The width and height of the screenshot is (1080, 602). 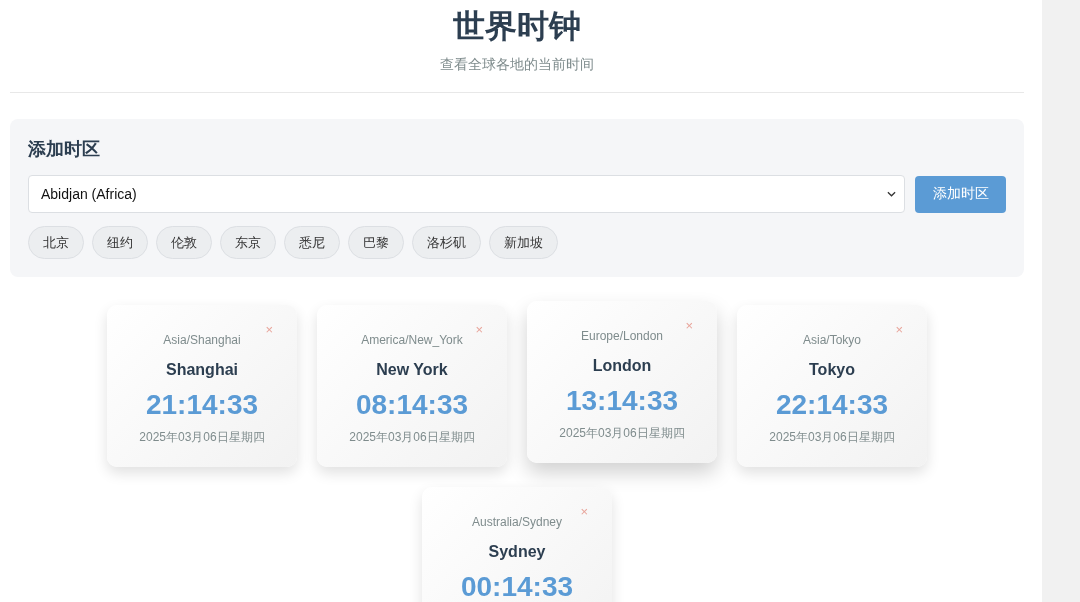 What do you see at coordinates (517, 586) in the screenshot?
I see `clock-time: 00:14:33` at bounding box center [517, 586].